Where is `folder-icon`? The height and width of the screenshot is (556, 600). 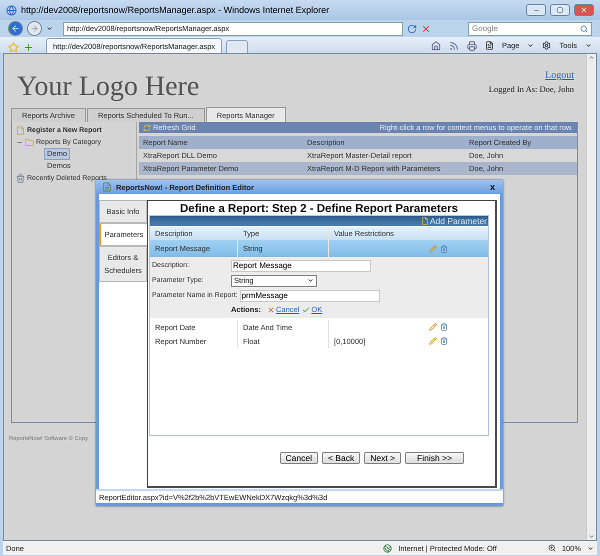
folder-icon is located at coordinates (29, 142).